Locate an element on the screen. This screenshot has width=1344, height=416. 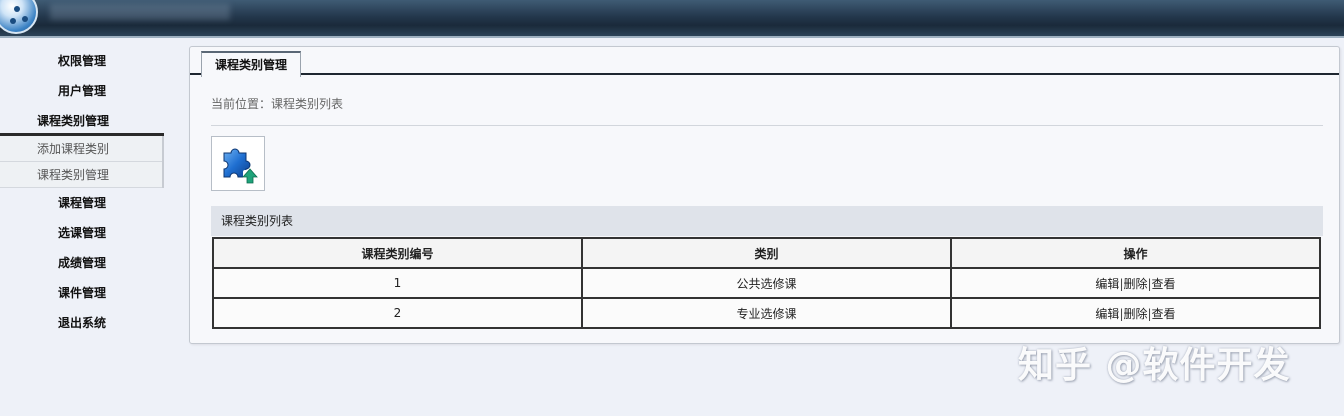
sidebar-item-courses: 课程管理 is located at coordinates (82, 203).